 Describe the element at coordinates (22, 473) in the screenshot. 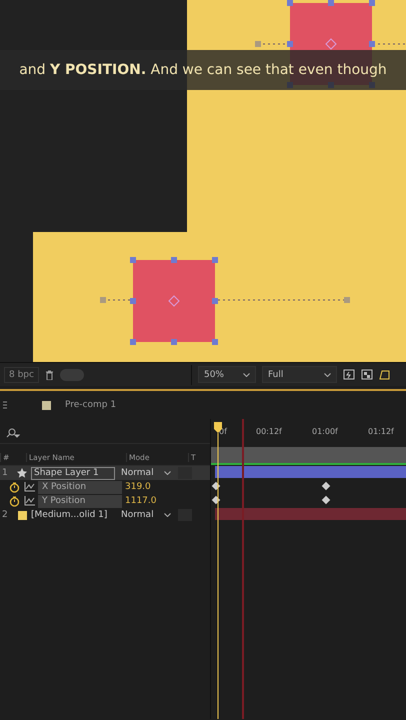

I see `star-icon` at that location.